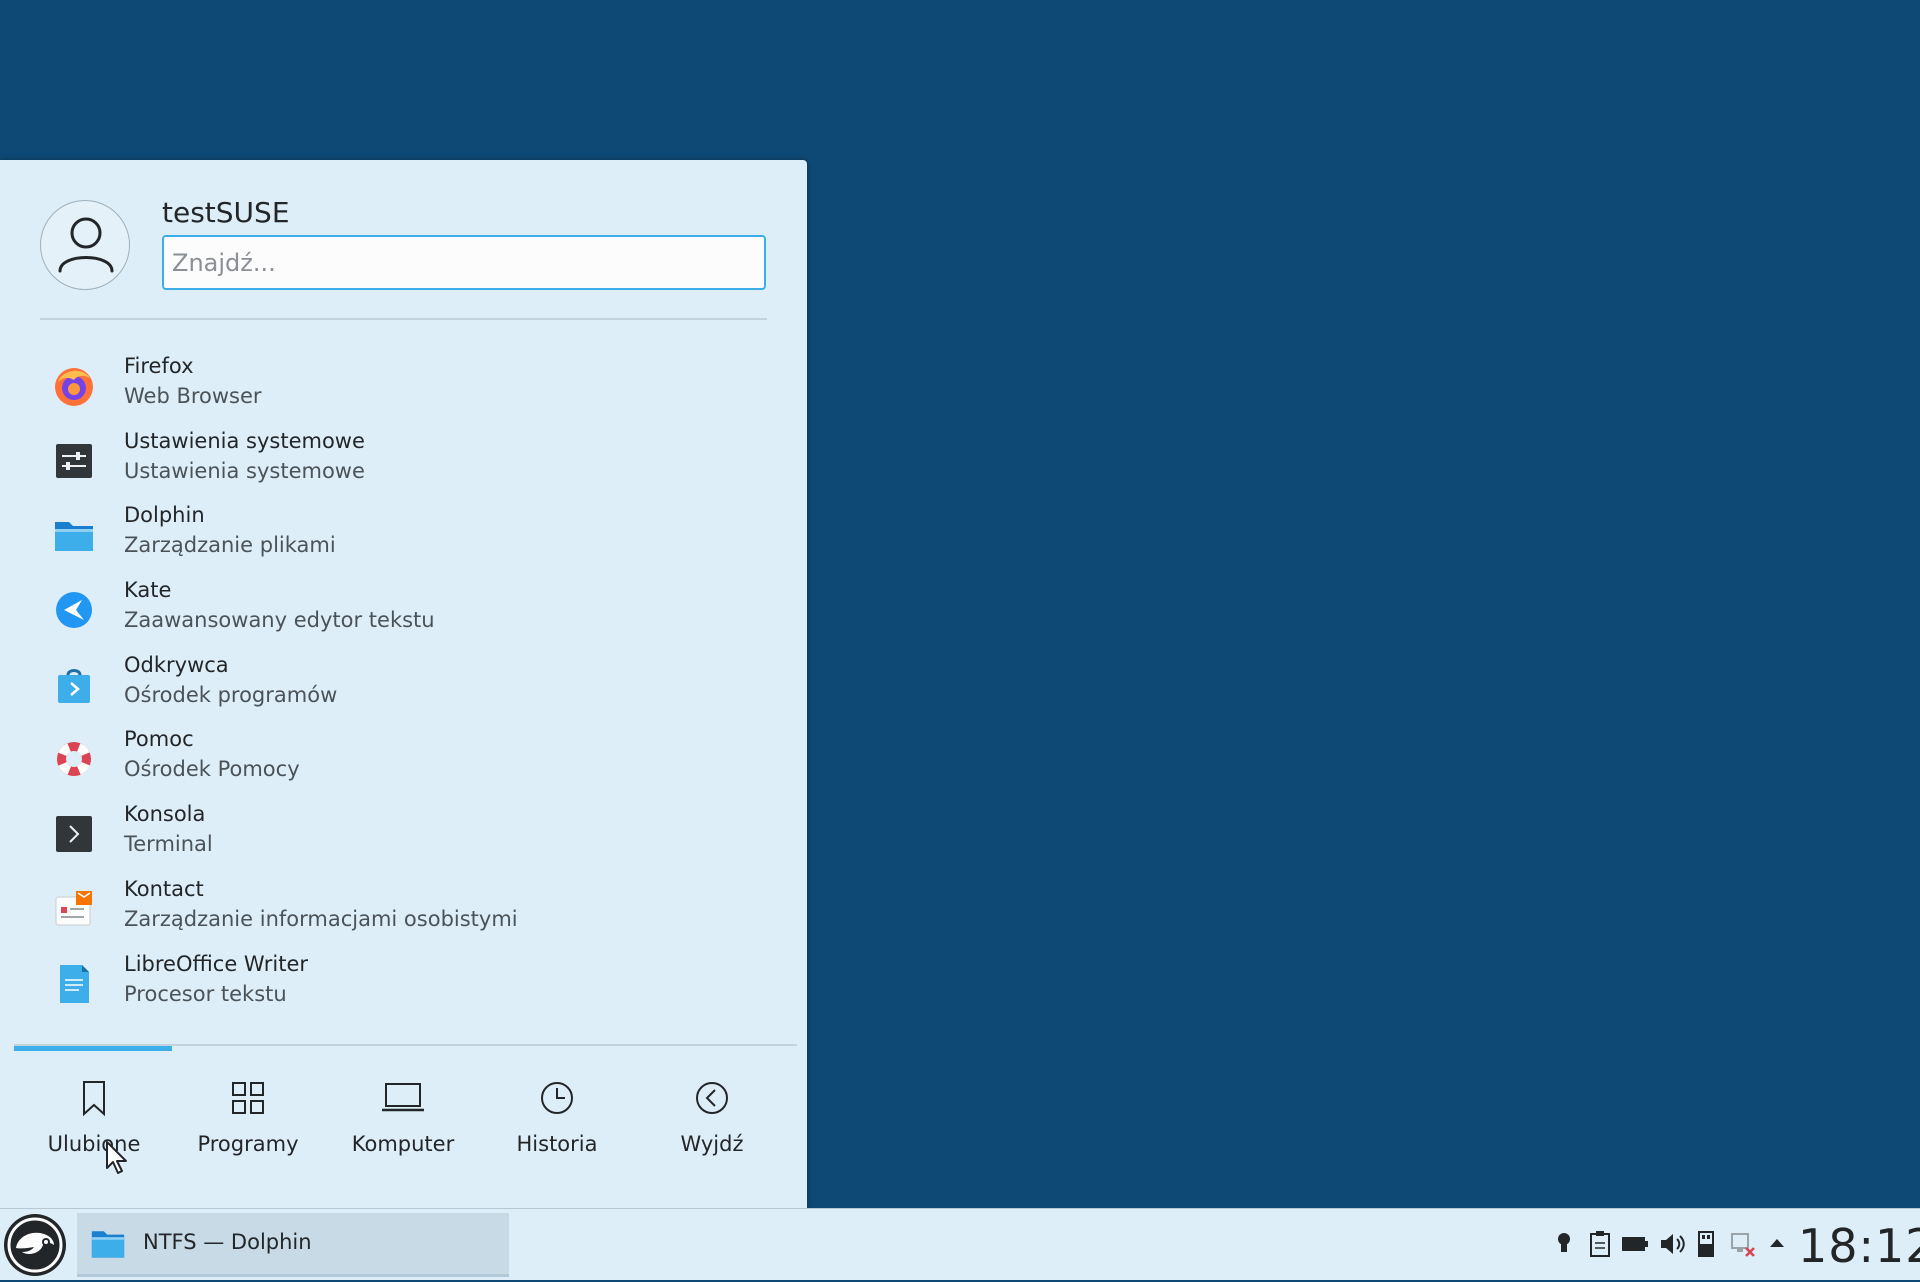  I want to click on app-name: Kate, so click(148, 590).